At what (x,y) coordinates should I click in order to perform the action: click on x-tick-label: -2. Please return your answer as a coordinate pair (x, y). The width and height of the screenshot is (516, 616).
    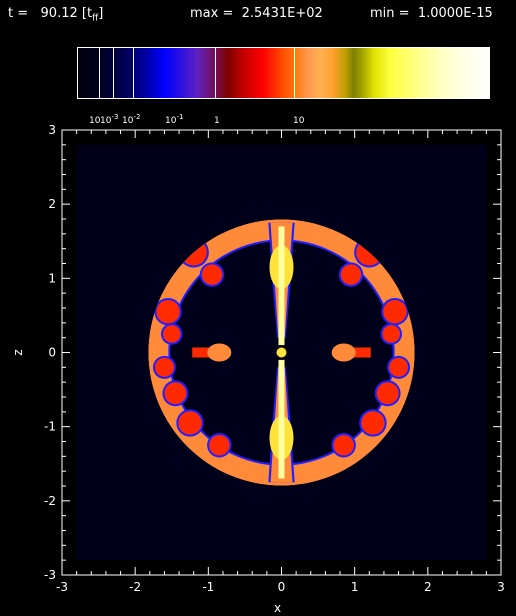
    Looking at the image, I should click on (135, 587).